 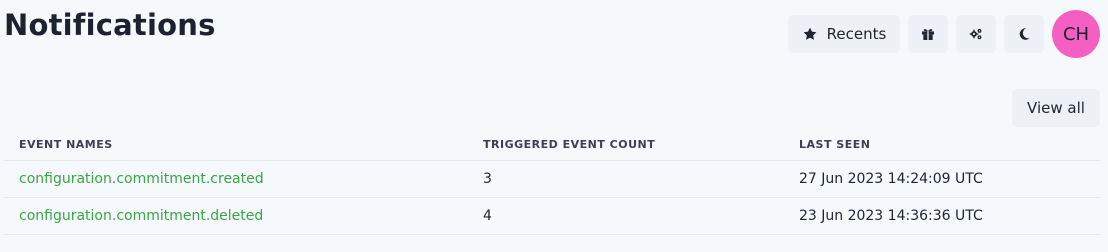 What do you see at coordinates (942, 145) in the screenshot?
I see `column-header-last-seen: LAST SEEN` at bounding box center [942, 145].